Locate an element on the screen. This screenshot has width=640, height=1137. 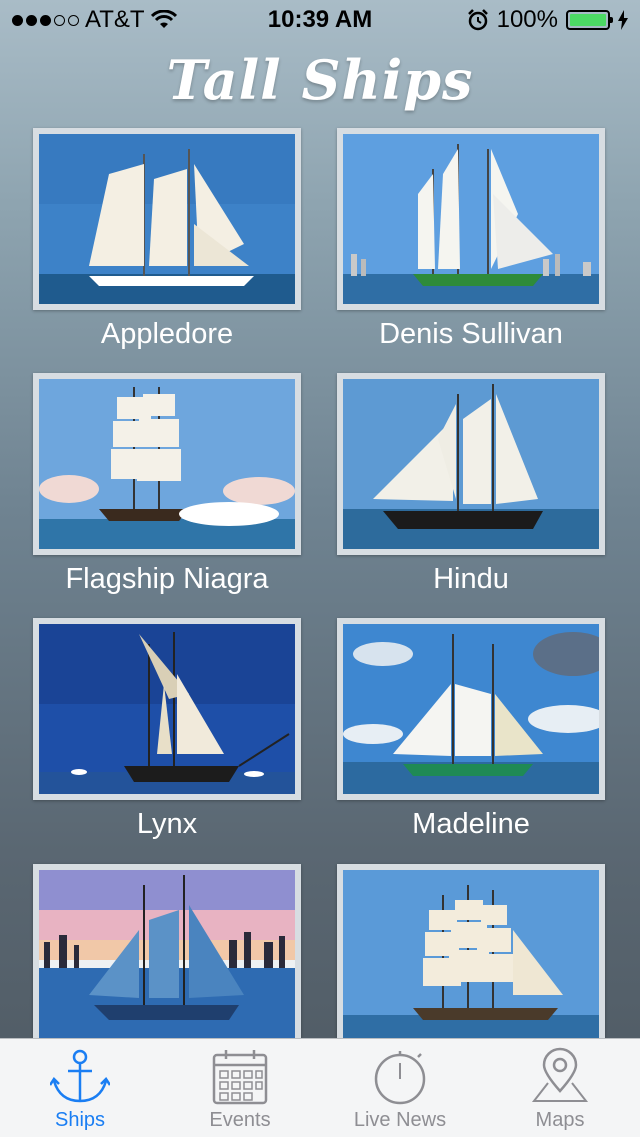
tab-maps: Maps is located at coordinates (560, 1088).